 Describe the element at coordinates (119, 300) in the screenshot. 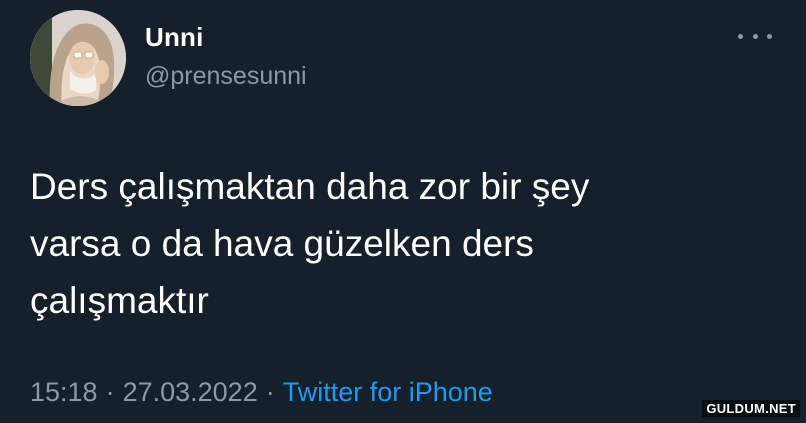

I see `tweet-text-line: çalışmaktır` at that location.